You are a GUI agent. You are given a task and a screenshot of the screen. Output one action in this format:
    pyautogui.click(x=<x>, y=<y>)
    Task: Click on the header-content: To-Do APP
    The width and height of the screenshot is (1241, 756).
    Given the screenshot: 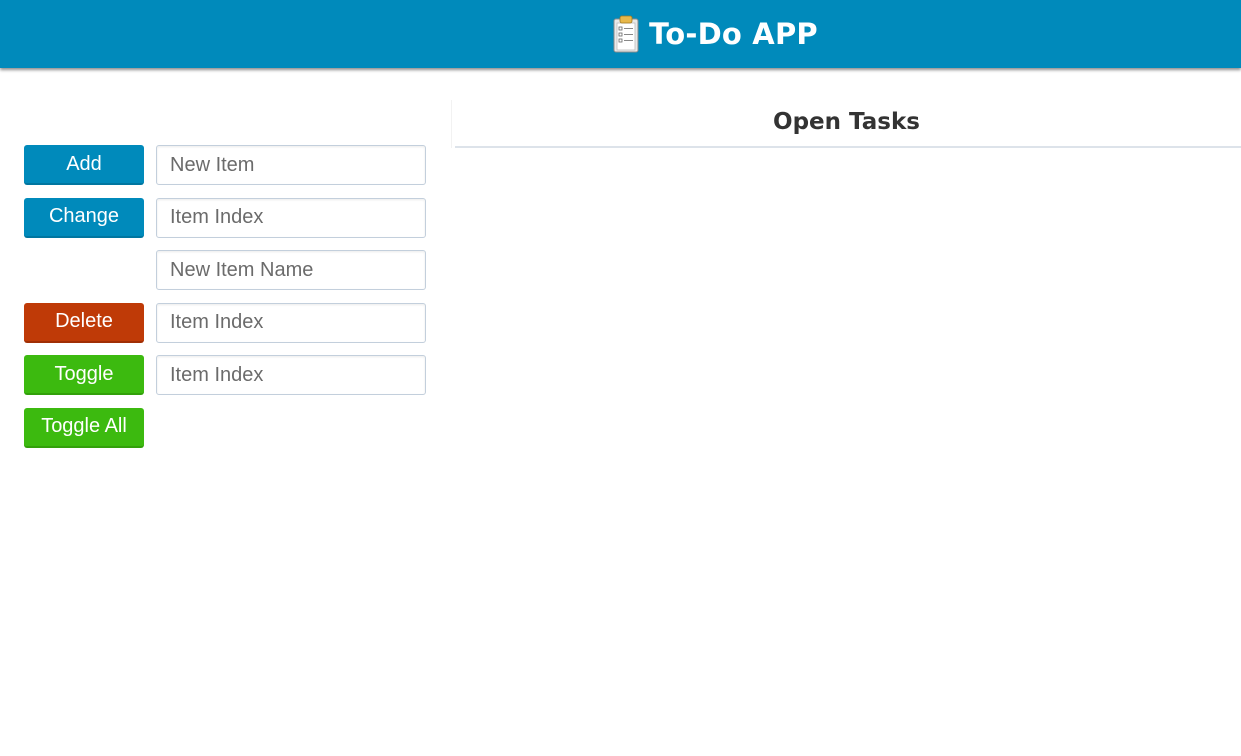 What is the action you would take?
    pyautogui.click(x=715, y=34)
    